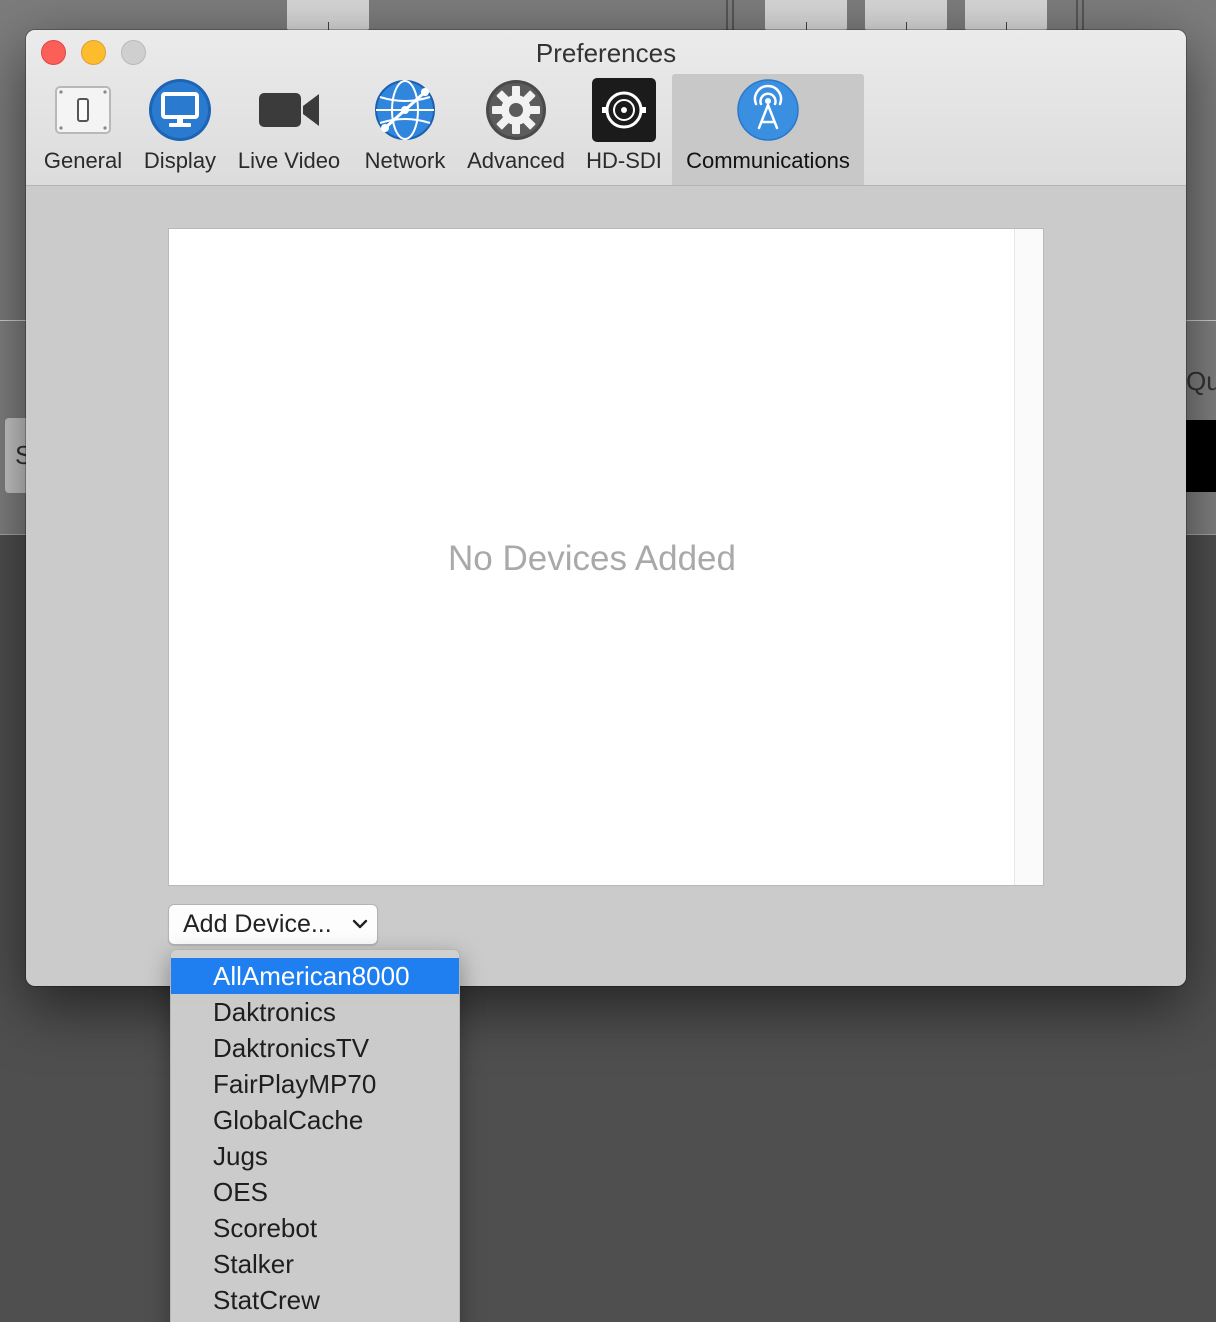 This screenshot has width=1216, height=1322. I want to click on menu-item-stalker: Stalker, so click(315, 1264).